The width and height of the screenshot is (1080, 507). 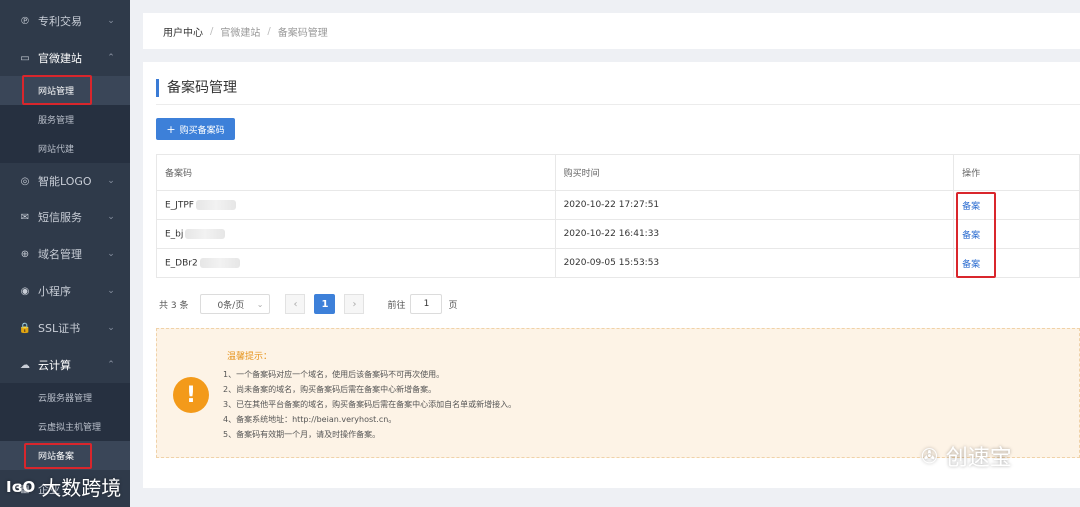 I want to click on sidebar-item-label: 智能LOGO, so click(x=65, y=181).